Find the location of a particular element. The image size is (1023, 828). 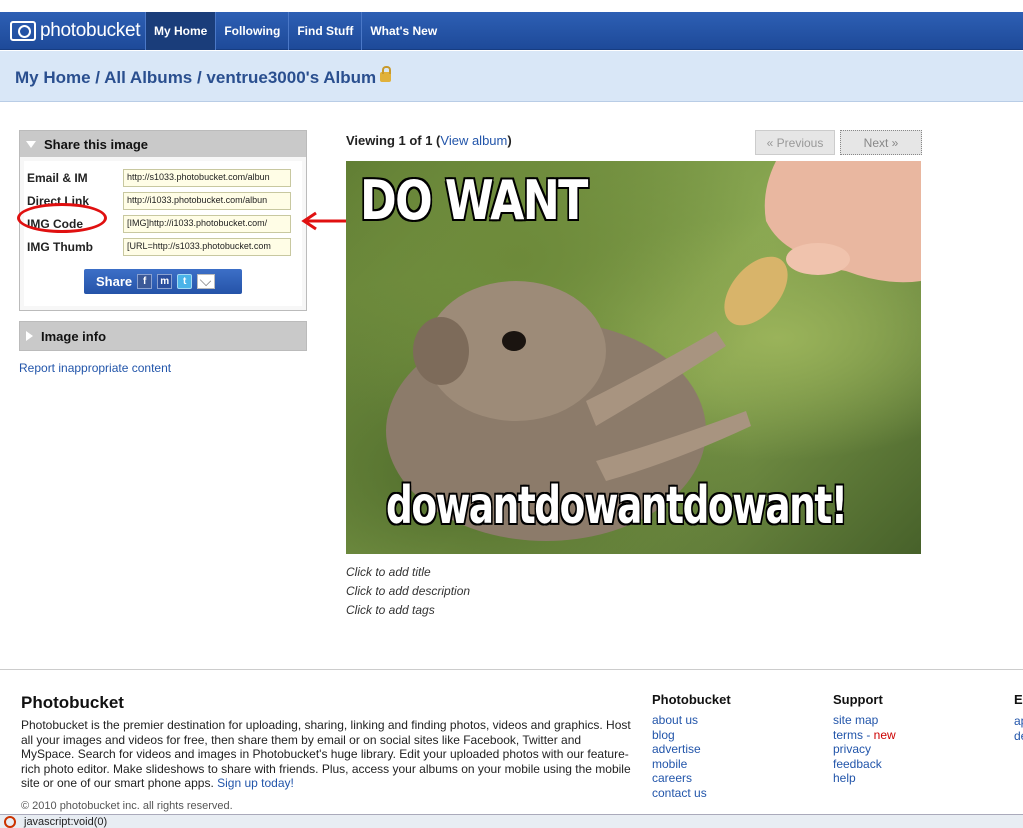

footer-link-cut-2: de is located at coordinates (1018, 736).